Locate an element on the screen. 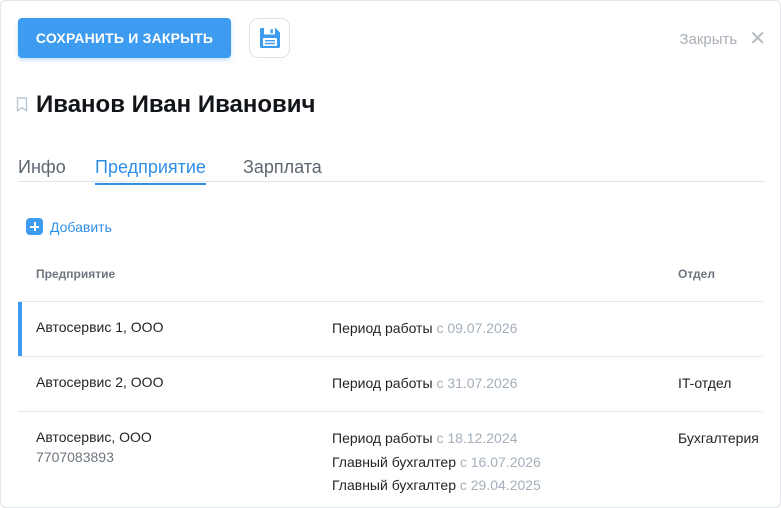 The image size is (781, 508). close-button: Закрыть ✕ is located at coordinates (722, 39).